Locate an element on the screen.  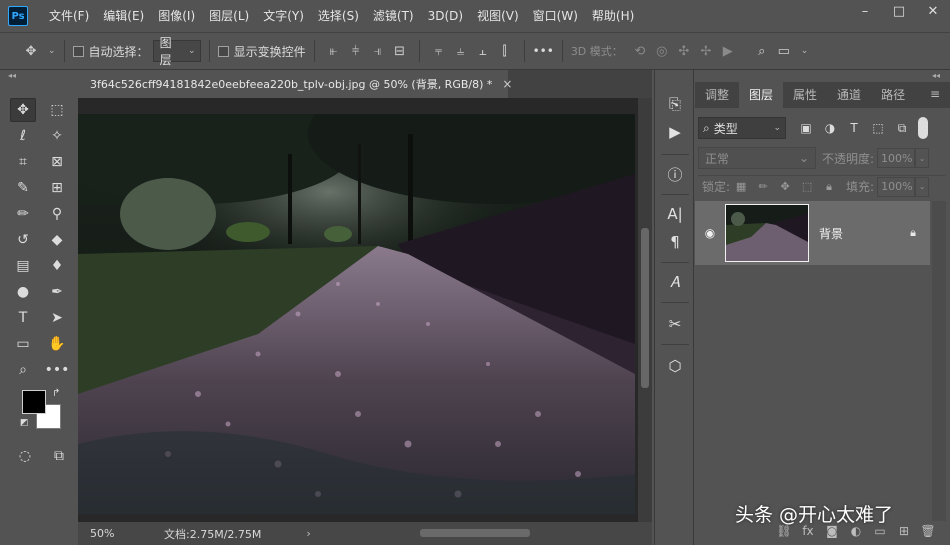
type-icon: T is located at coordinates (23, 318).